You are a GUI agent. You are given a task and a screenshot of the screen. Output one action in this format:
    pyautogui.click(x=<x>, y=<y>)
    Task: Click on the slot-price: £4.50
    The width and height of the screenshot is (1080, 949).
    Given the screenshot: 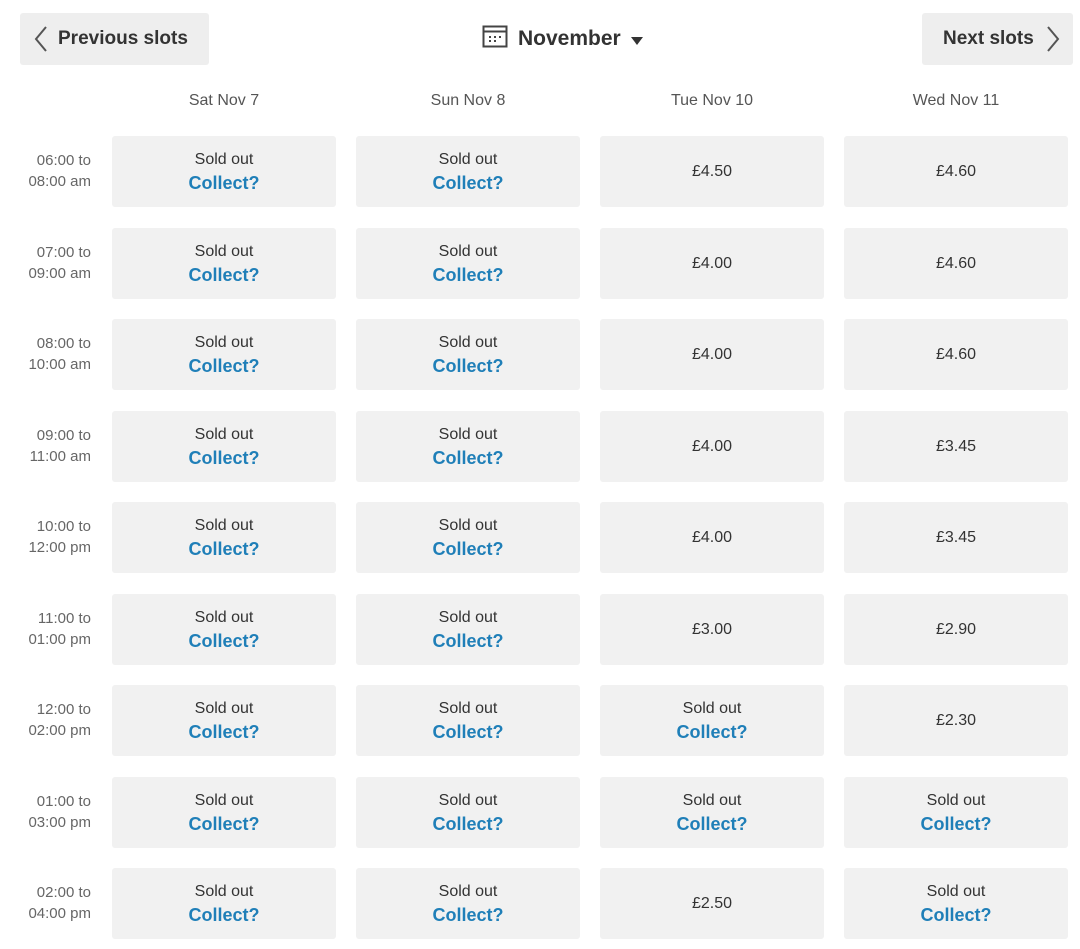 What is the action you would take?
    pyautogui.click(x=712, y=171)
    